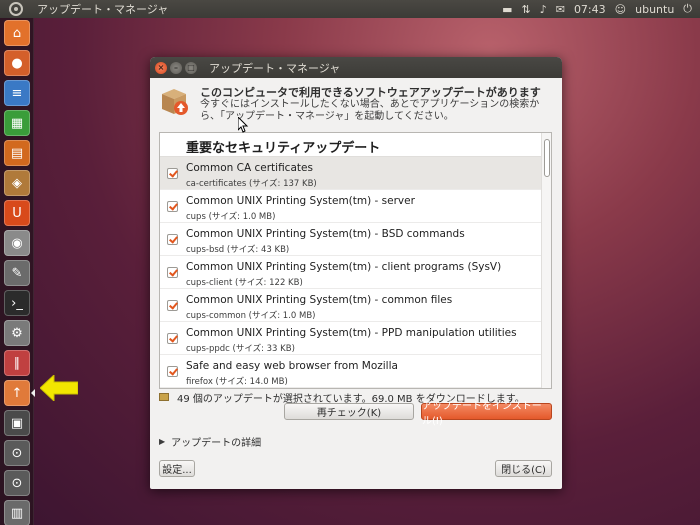 The image size is (700, 525). I want to click on home-icon: ⌂, so click(17, 33).